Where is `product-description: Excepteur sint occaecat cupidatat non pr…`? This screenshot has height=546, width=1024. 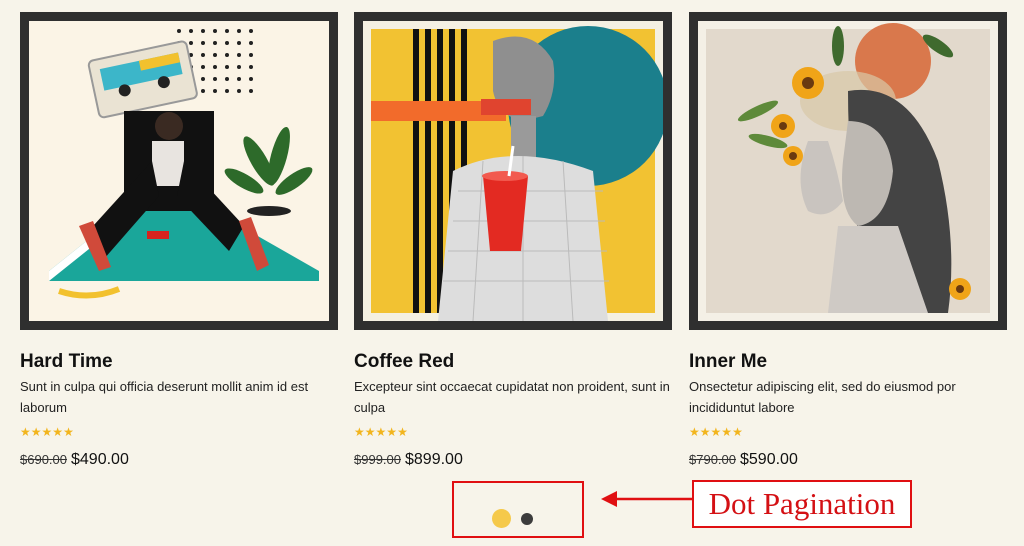
product-description: Excepteur sint occaecat cupidatat non pr… is located at coordinates (512, 397).